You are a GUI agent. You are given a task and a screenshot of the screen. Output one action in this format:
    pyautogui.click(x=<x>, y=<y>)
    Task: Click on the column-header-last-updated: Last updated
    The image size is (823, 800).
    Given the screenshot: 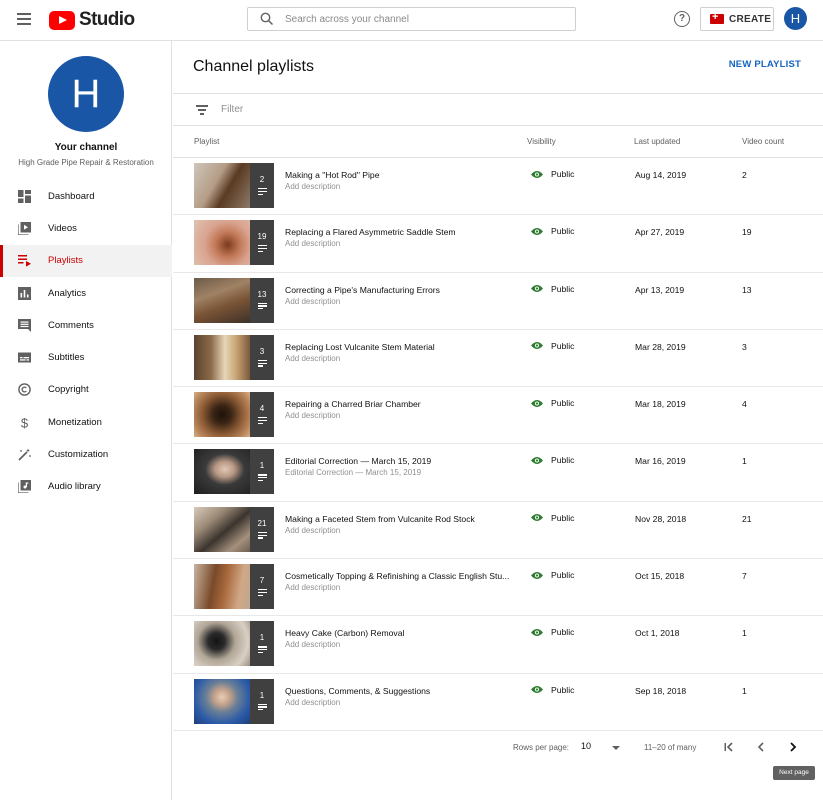 What is the action you would take?
    pyautogui.click(x=657, y=141)
    